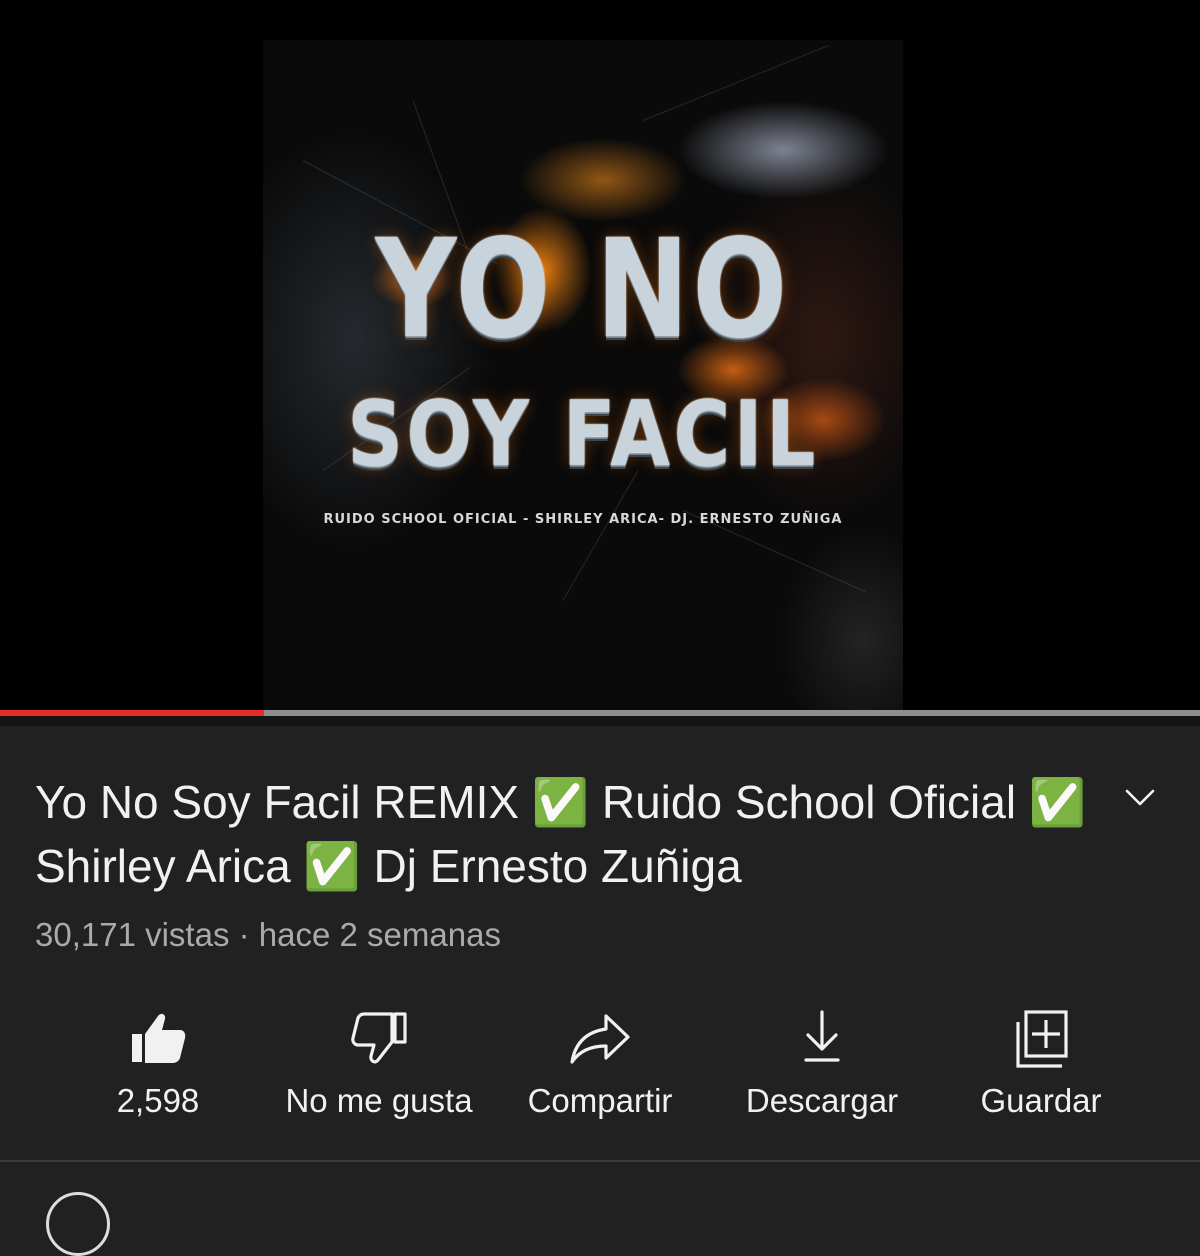 The image size is (1200, 1256). I want to click on share-icon, so click(600, 1039).